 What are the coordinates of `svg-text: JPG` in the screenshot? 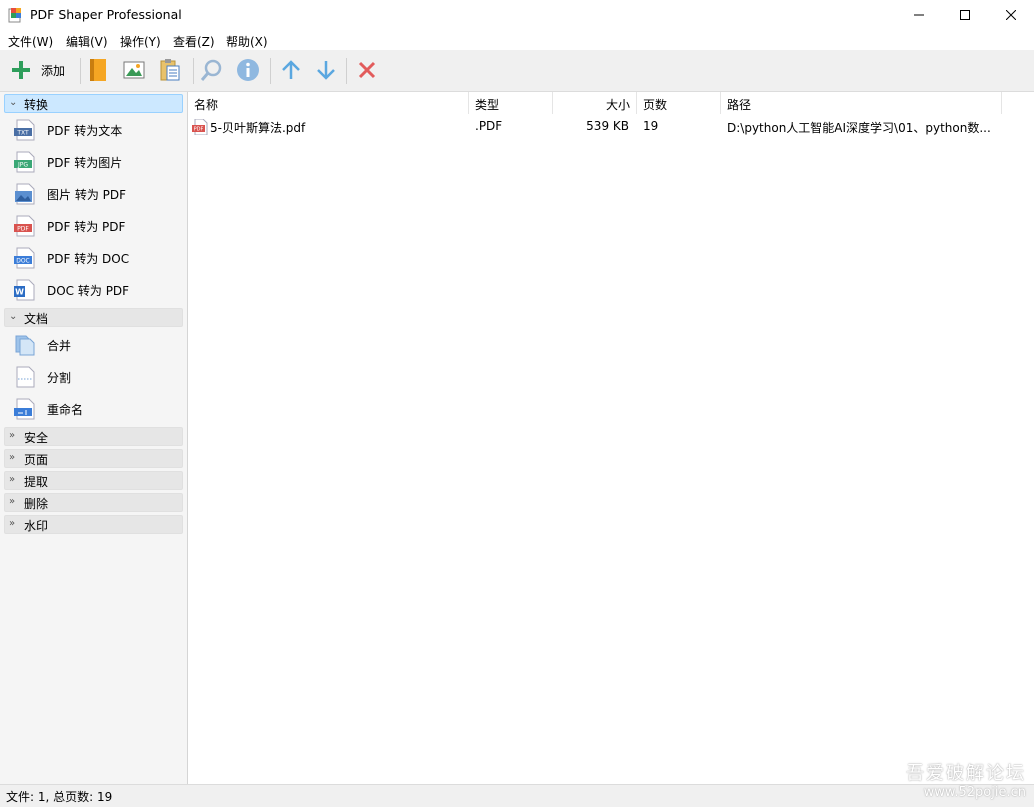 It's located at (22, 165).